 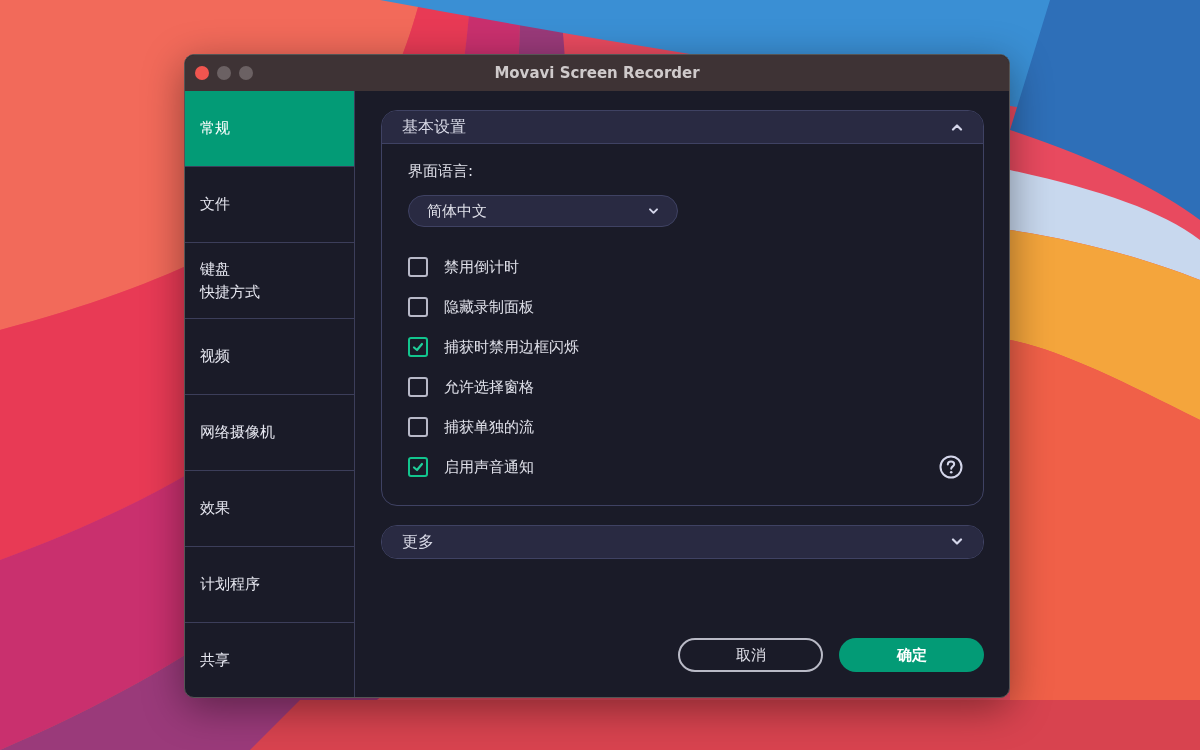 I want to click on option-label: 隐藏录制面板, so click(x=489, y=307).